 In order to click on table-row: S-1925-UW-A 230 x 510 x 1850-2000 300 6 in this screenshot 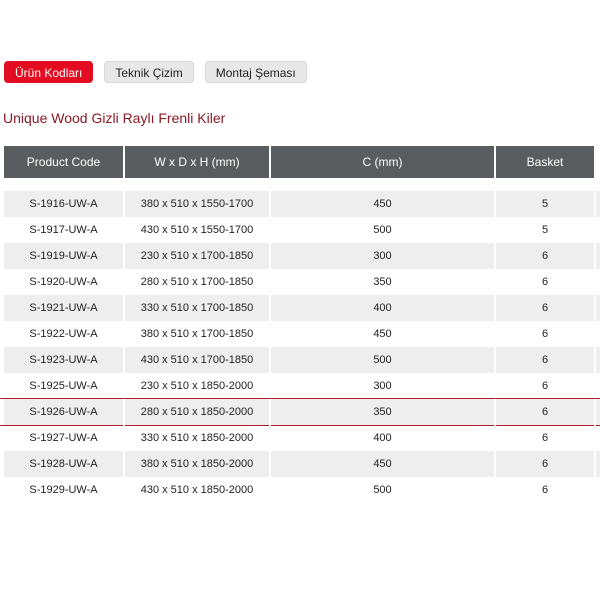, I will do `click(302, 386)`.